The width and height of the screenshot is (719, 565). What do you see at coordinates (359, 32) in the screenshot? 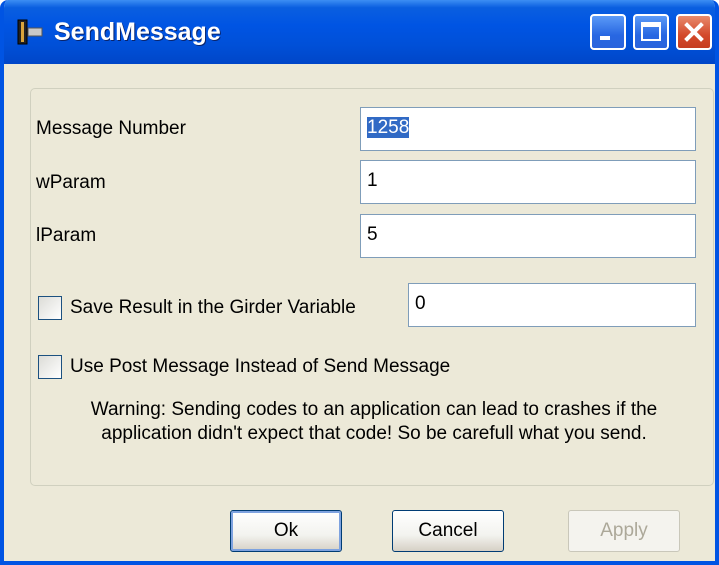
I see `title-bar: SendMessage` at bounding box center [359, 32].